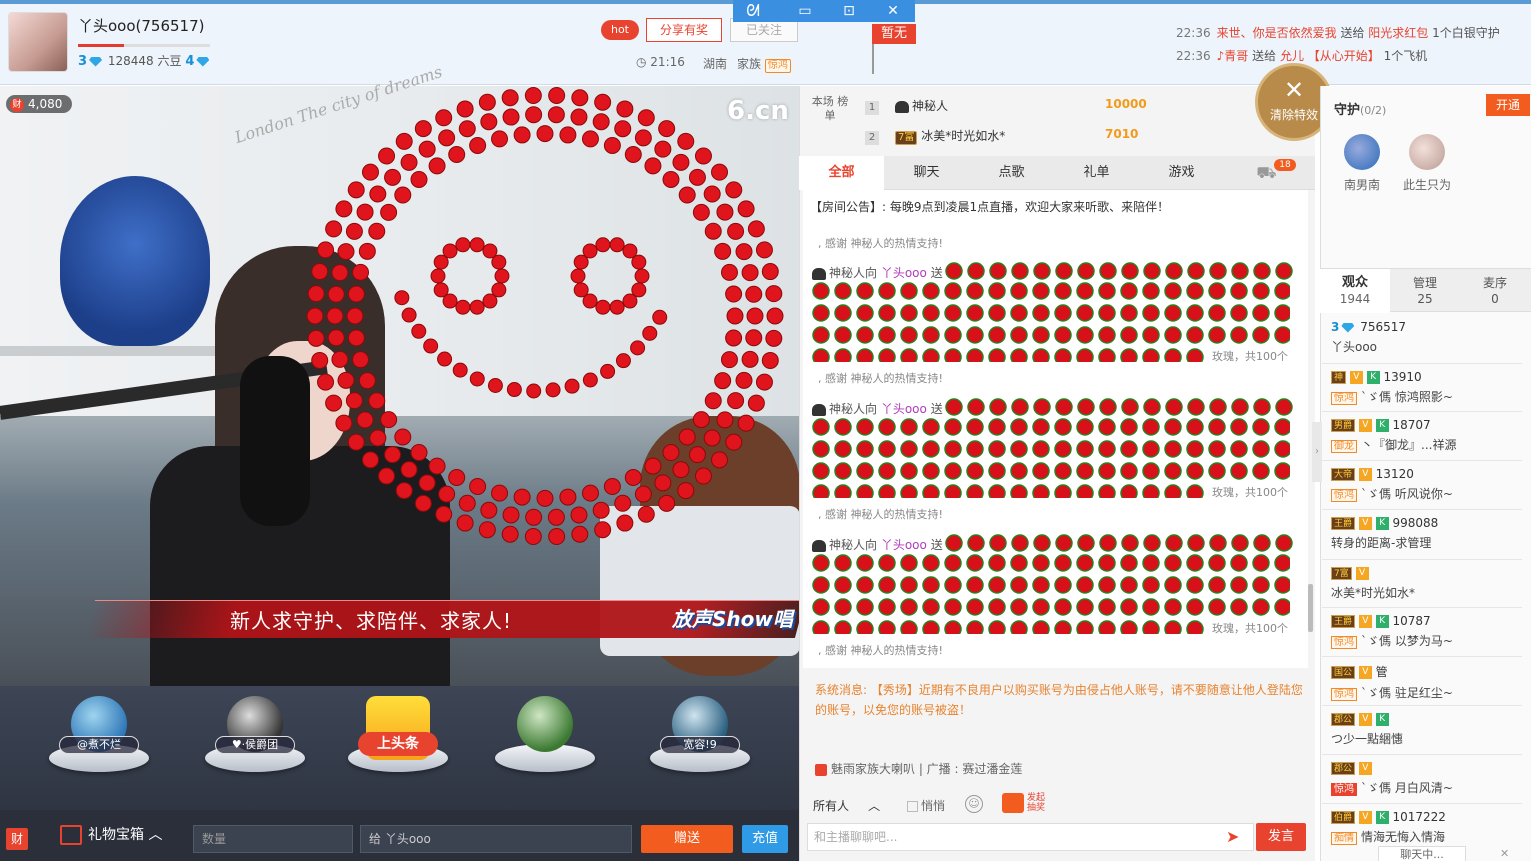  I want to click on family-broadcast: 魅雨家族大喇叭 | 广播 : 赛过潘金莲, so click(918, 768).